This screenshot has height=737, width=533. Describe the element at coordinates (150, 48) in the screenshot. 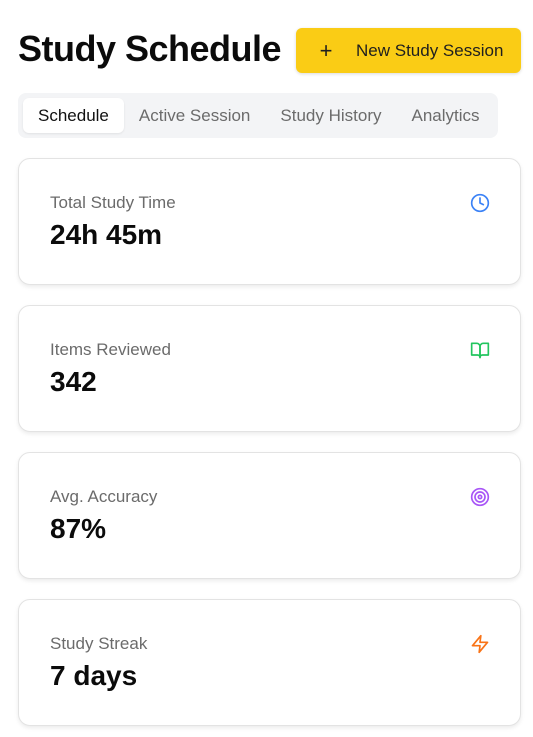

I see `page-title: Study Schedule` at that location.